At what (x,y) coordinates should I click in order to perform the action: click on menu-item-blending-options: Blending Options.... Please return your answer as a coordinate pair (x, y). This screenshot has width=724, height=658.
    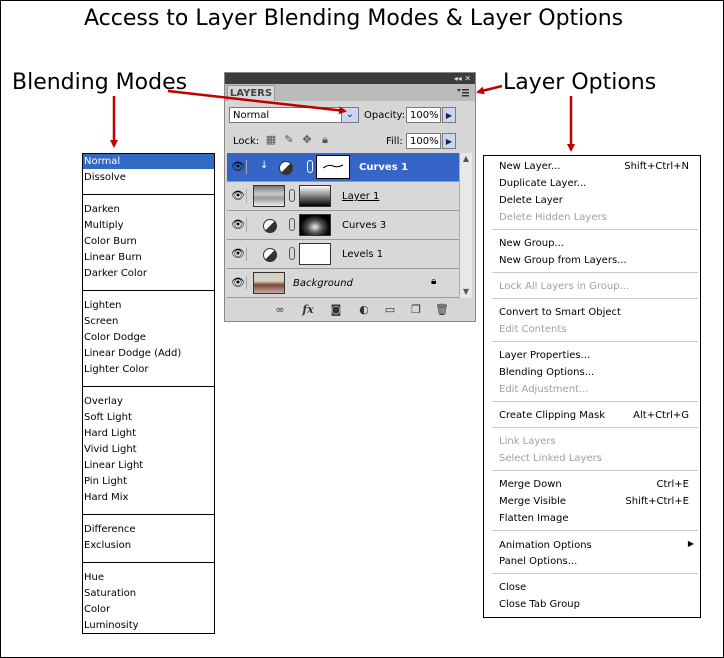
    Looking at the image, I should click on (594, 372).